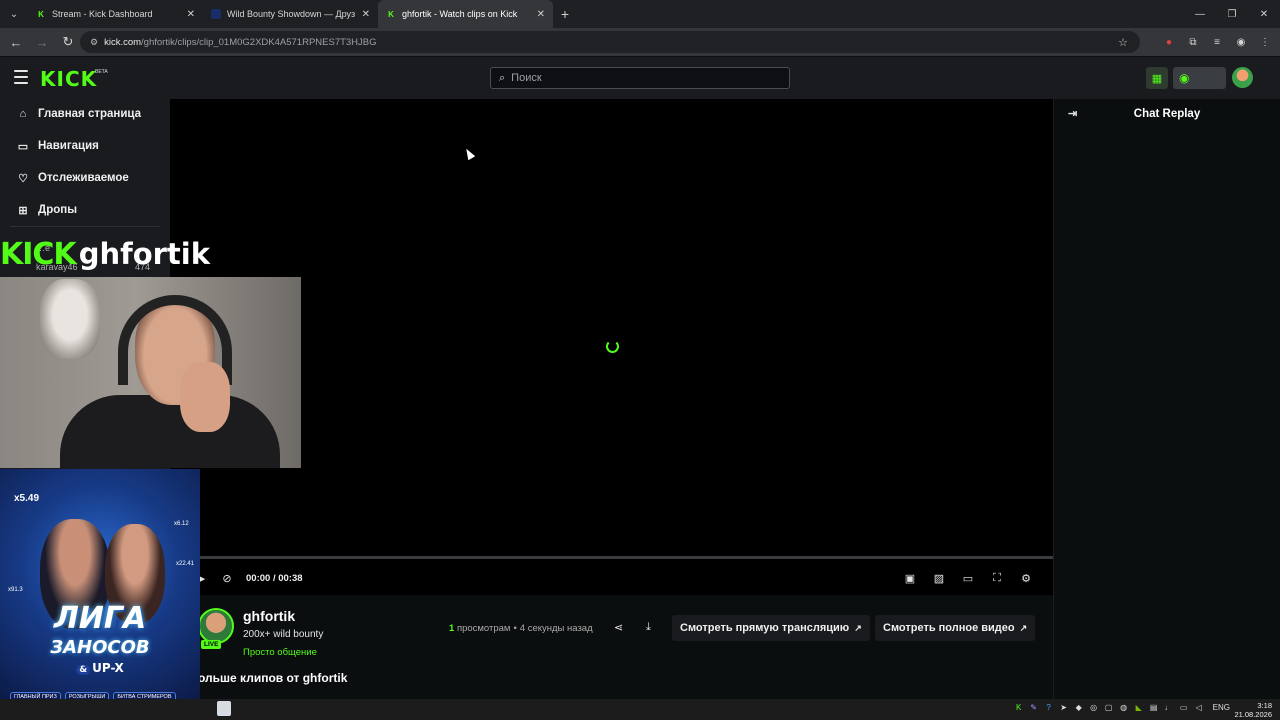 The image size is (1280, 720). I want to click on system-tray: K ✎ ? ➤ ◆ ◎ ▢ ◍ ◣ ▤ ♩ ▭ ◁ ENG, so click(1122, 707).